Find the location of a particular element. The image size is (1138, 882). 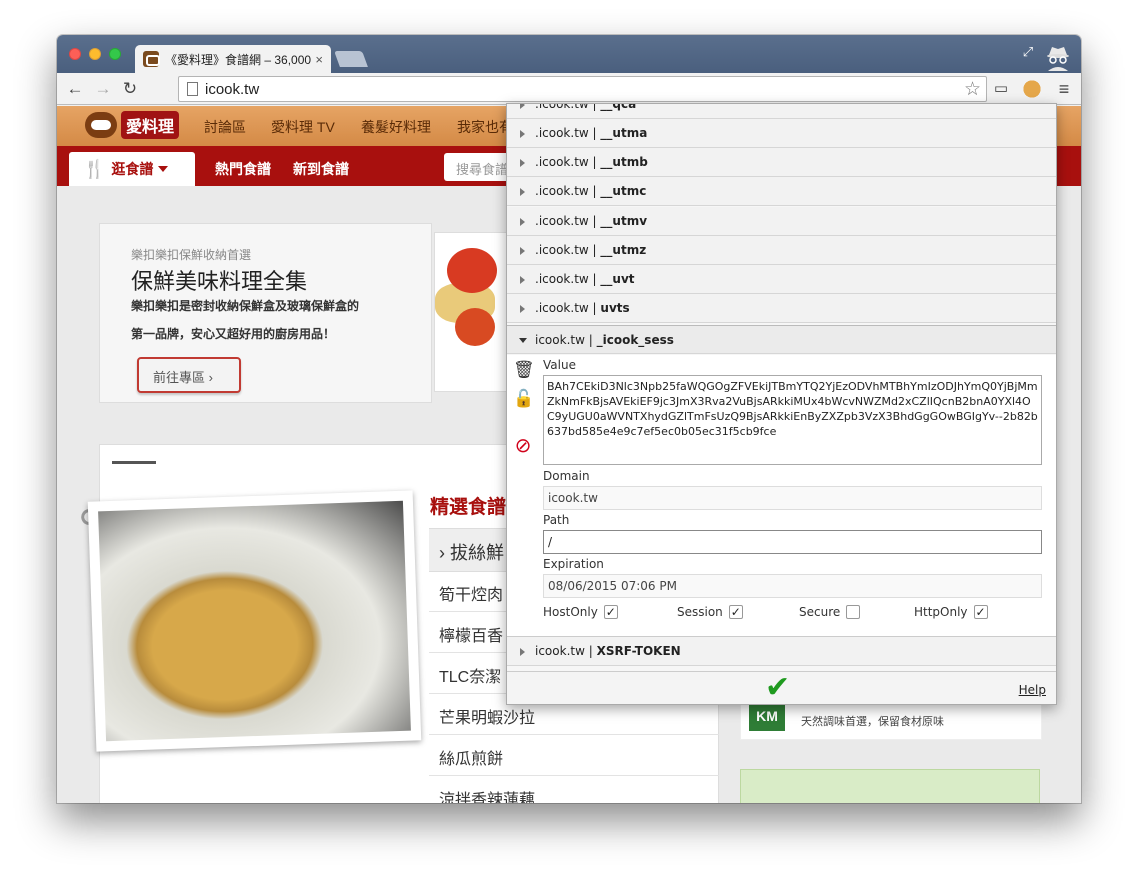

nav-popular-recipes: 熱門食譜 is located at coordinates (243, 169).